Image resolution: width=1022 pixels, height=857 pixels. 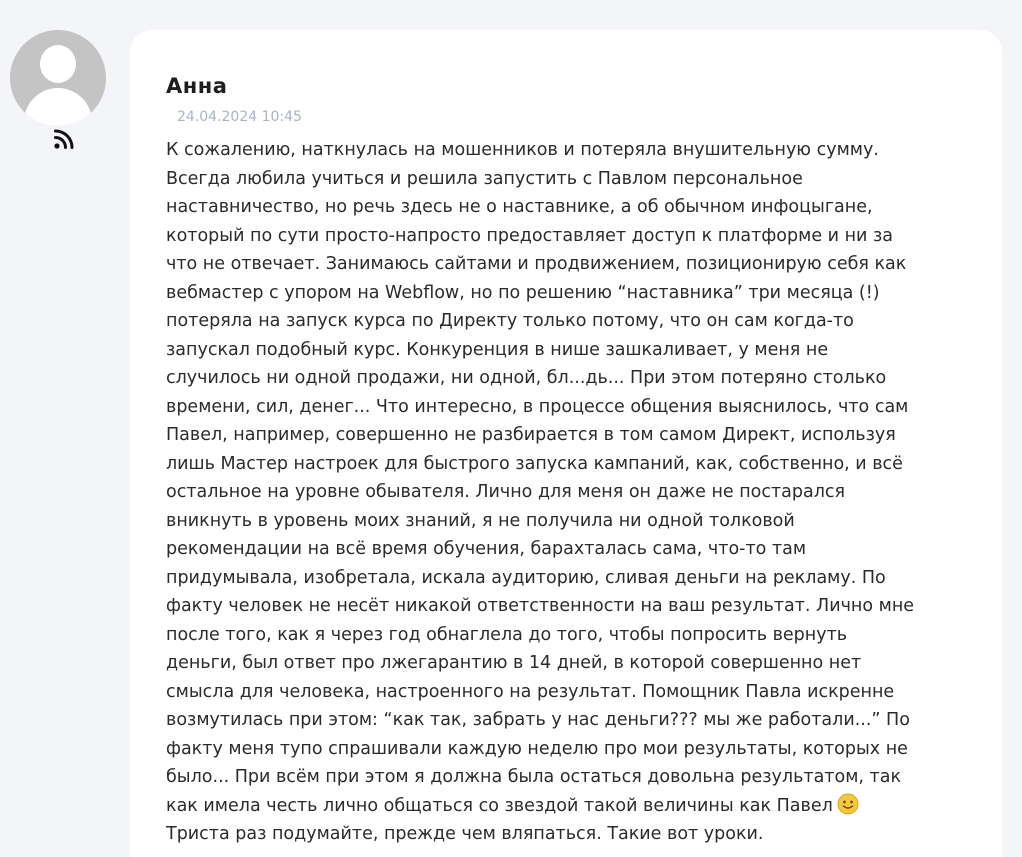 I want to click on rss-icon, so click(x=64, y=139).